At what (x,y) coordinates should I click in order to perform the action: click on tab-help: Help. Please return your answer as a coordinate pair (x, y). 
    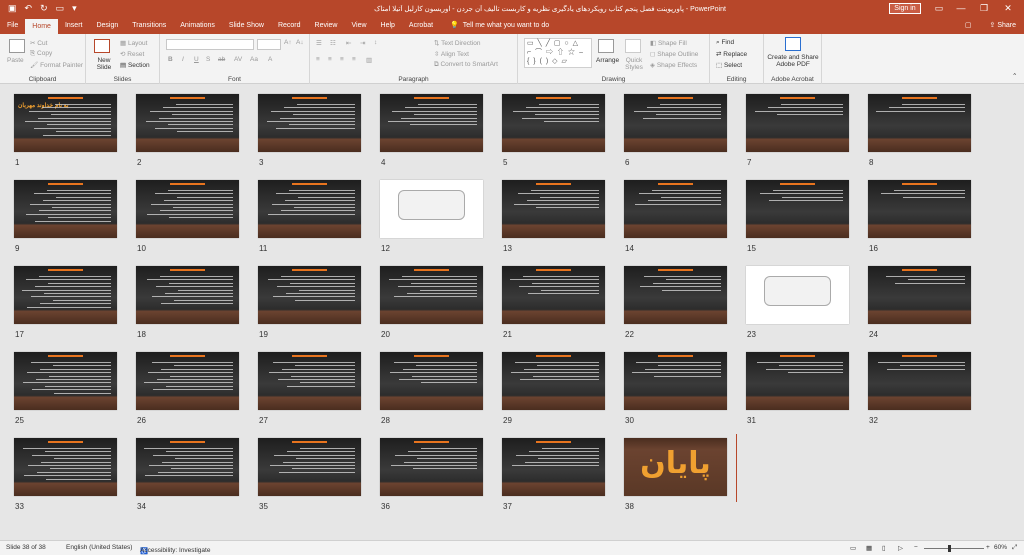
    Looking at the image, I should click on (388, 25).